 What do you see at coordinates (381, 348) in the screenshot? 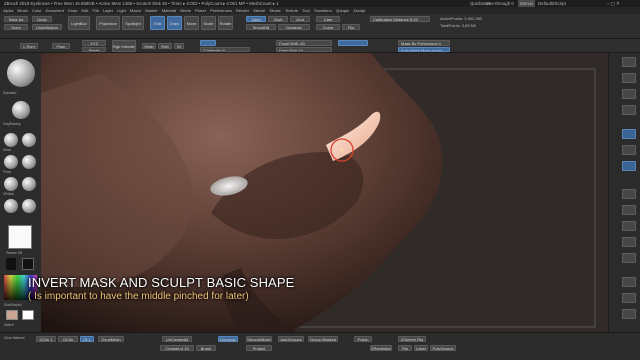
I see `zremesher-button: ZRemesher` at bounding box center [381, 348].